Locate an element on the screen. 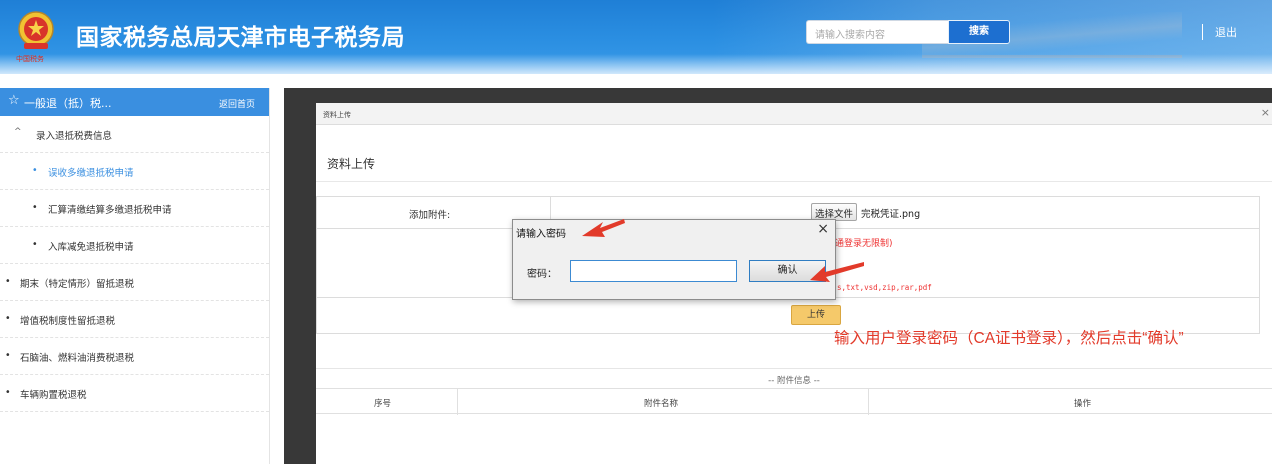  upload-button: 上传 is located at coordinates (816, 315).